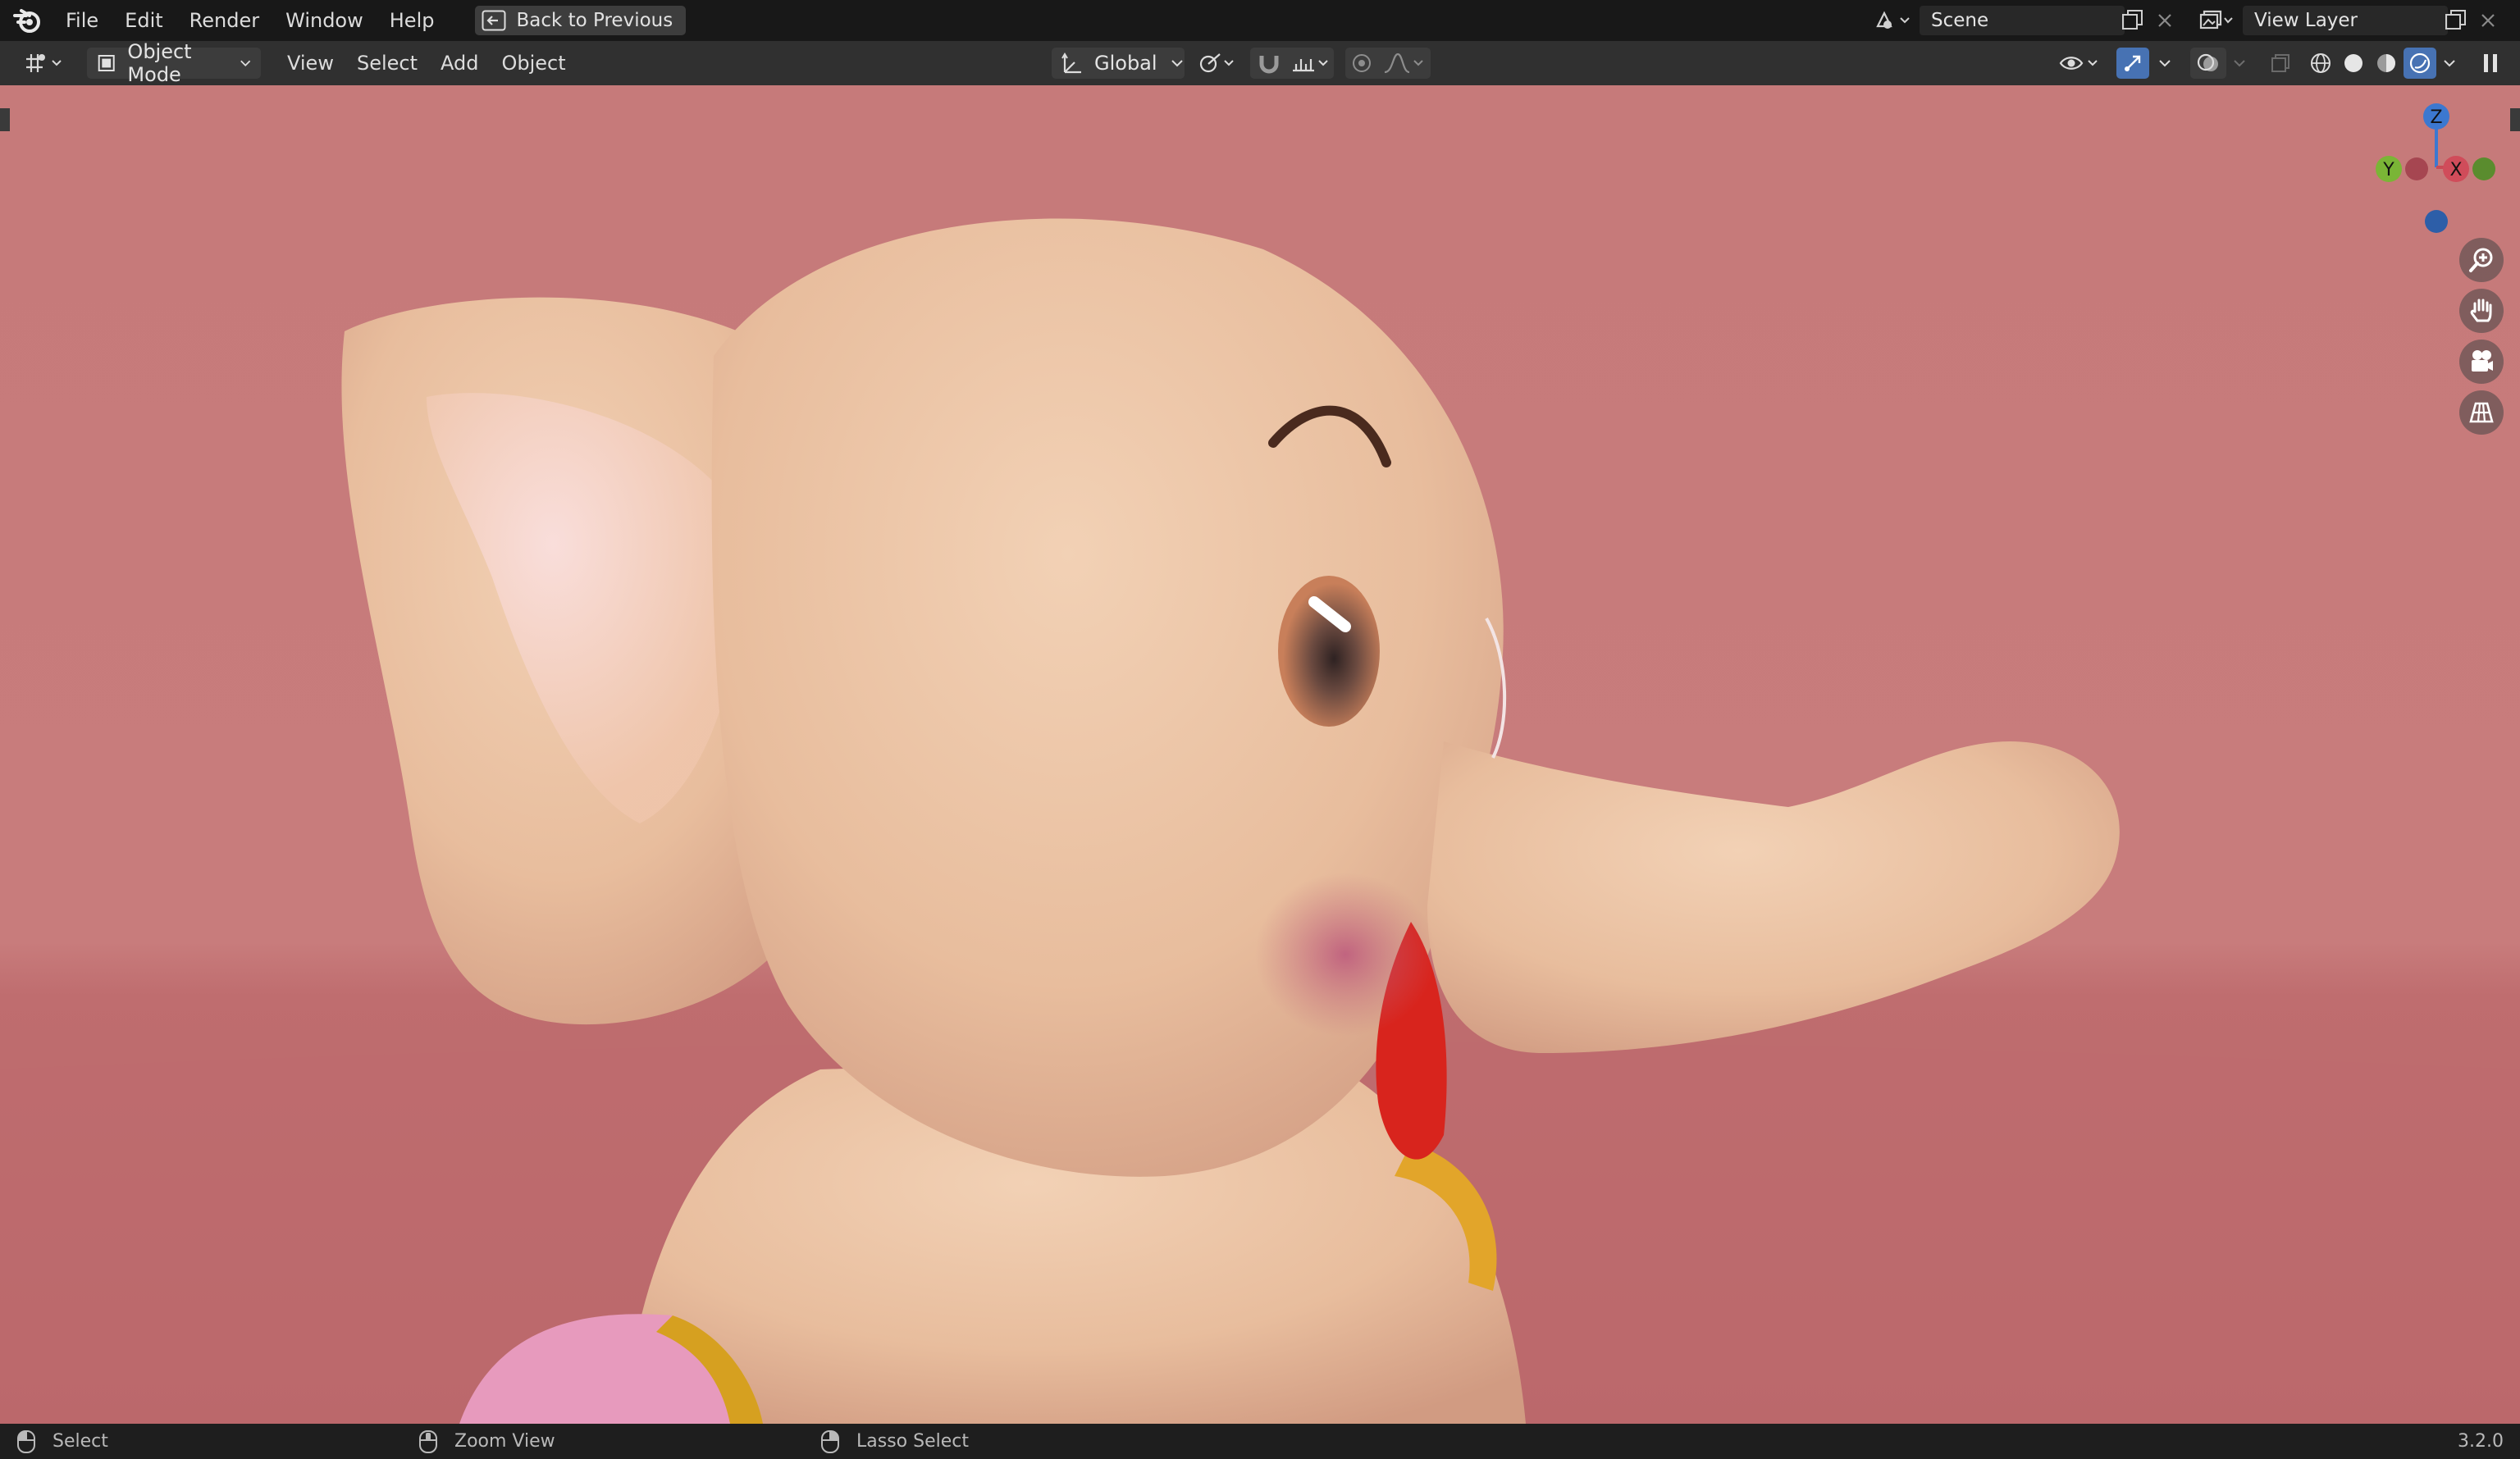  I want to click on orthographic-toggle-button, so click(2482, 413).